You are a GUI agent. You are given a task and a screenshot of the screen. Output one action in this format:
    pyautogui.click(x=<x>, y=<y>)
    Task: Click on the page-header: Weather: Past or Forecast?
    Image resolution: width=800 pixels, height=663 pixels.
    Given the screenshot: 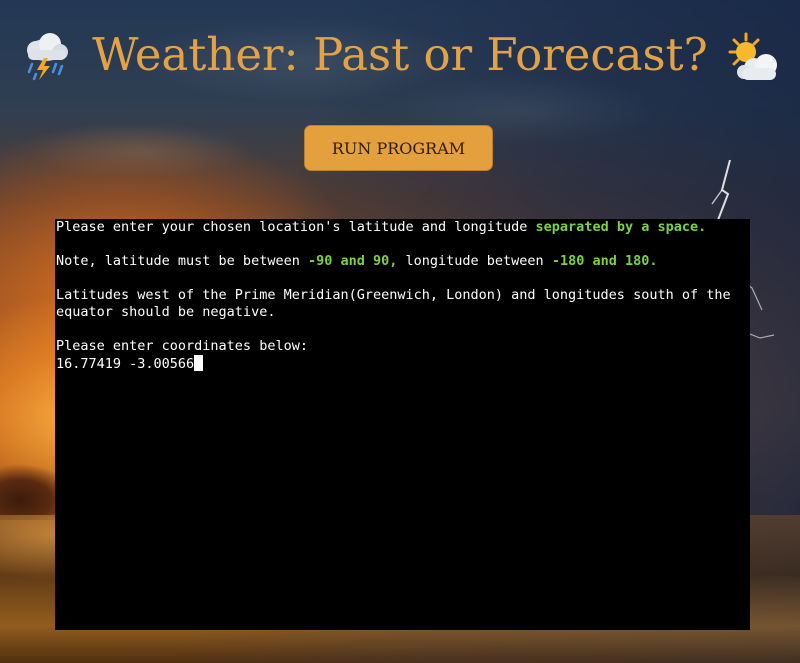 What is the action you would take?
    pyautogui.click(x=400, y=60)
    